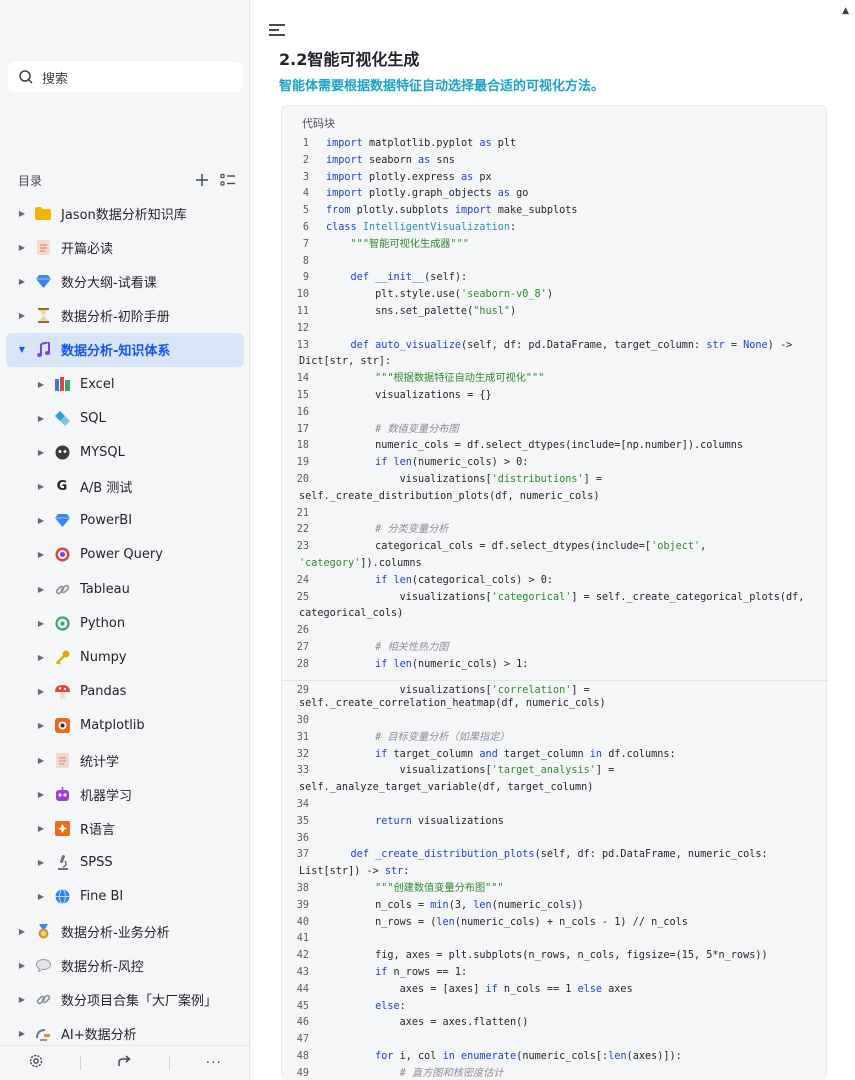 This screenshot has height=1080, width=855. What do you see at coordinates (97, 384) in the screenshot?
I see `toc-item-label: Excel` at bounding box center [97, 384].